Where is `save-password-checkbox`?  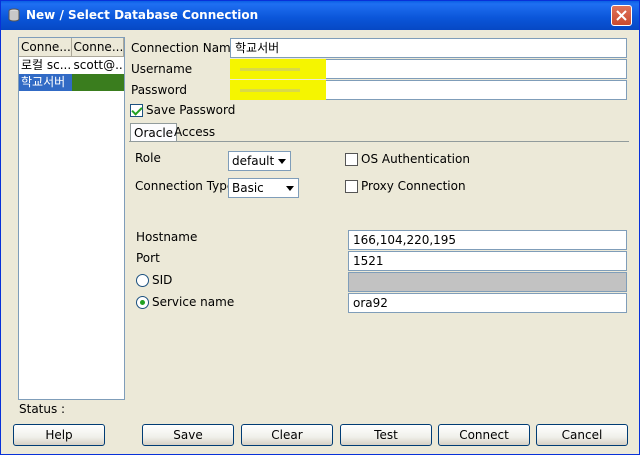 save-password-checkbox is located at coordinates (136, 110).